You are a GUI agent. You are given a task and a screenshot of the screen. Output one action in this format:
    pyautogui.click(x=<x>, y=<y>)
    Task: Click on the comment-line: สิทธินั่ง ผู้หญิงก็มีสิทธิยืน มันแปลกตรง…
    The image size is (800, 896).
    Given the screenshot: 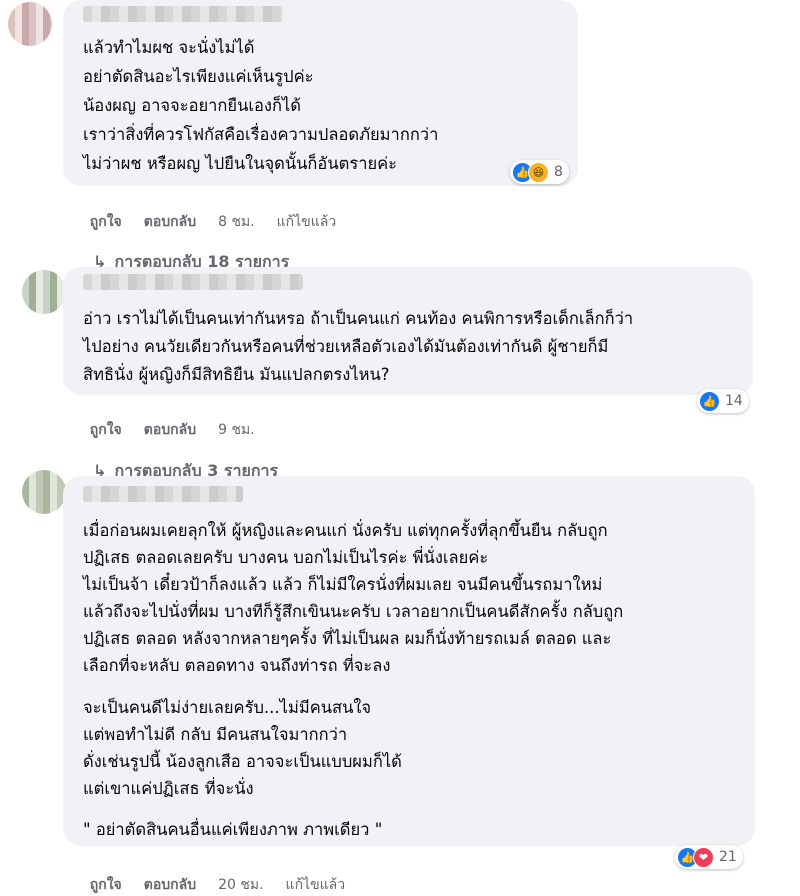 What is the action you would take?
    pyautogui.click(x=236, y=374)
    